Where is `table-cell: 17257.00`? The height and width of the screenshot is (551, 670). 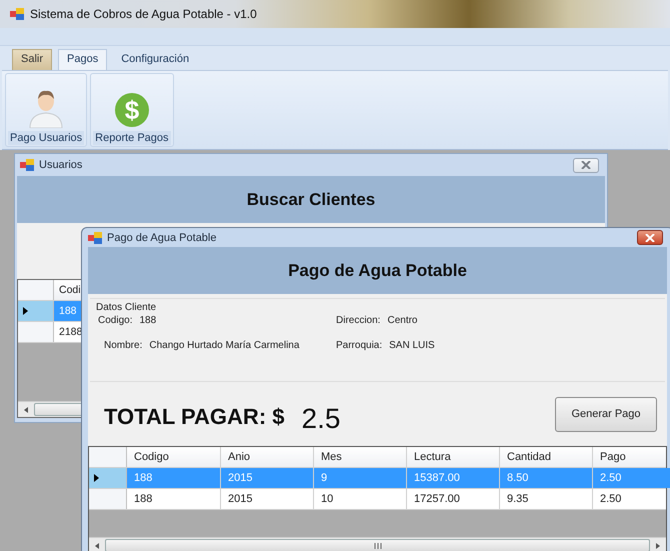 table-cell: 17257.00 is located at coordinates (453, 499).